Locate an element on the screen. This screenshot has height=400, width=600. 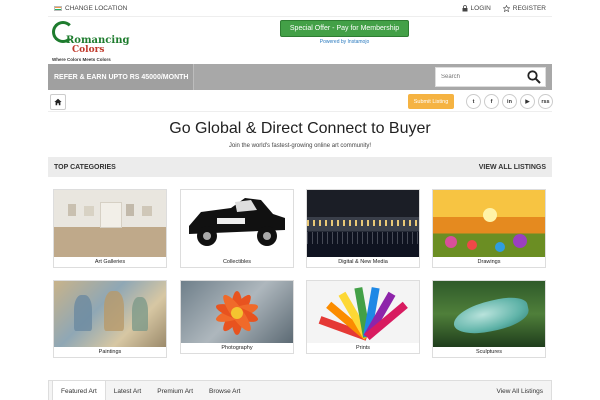
prints-image is located at coordinates (363, 312).